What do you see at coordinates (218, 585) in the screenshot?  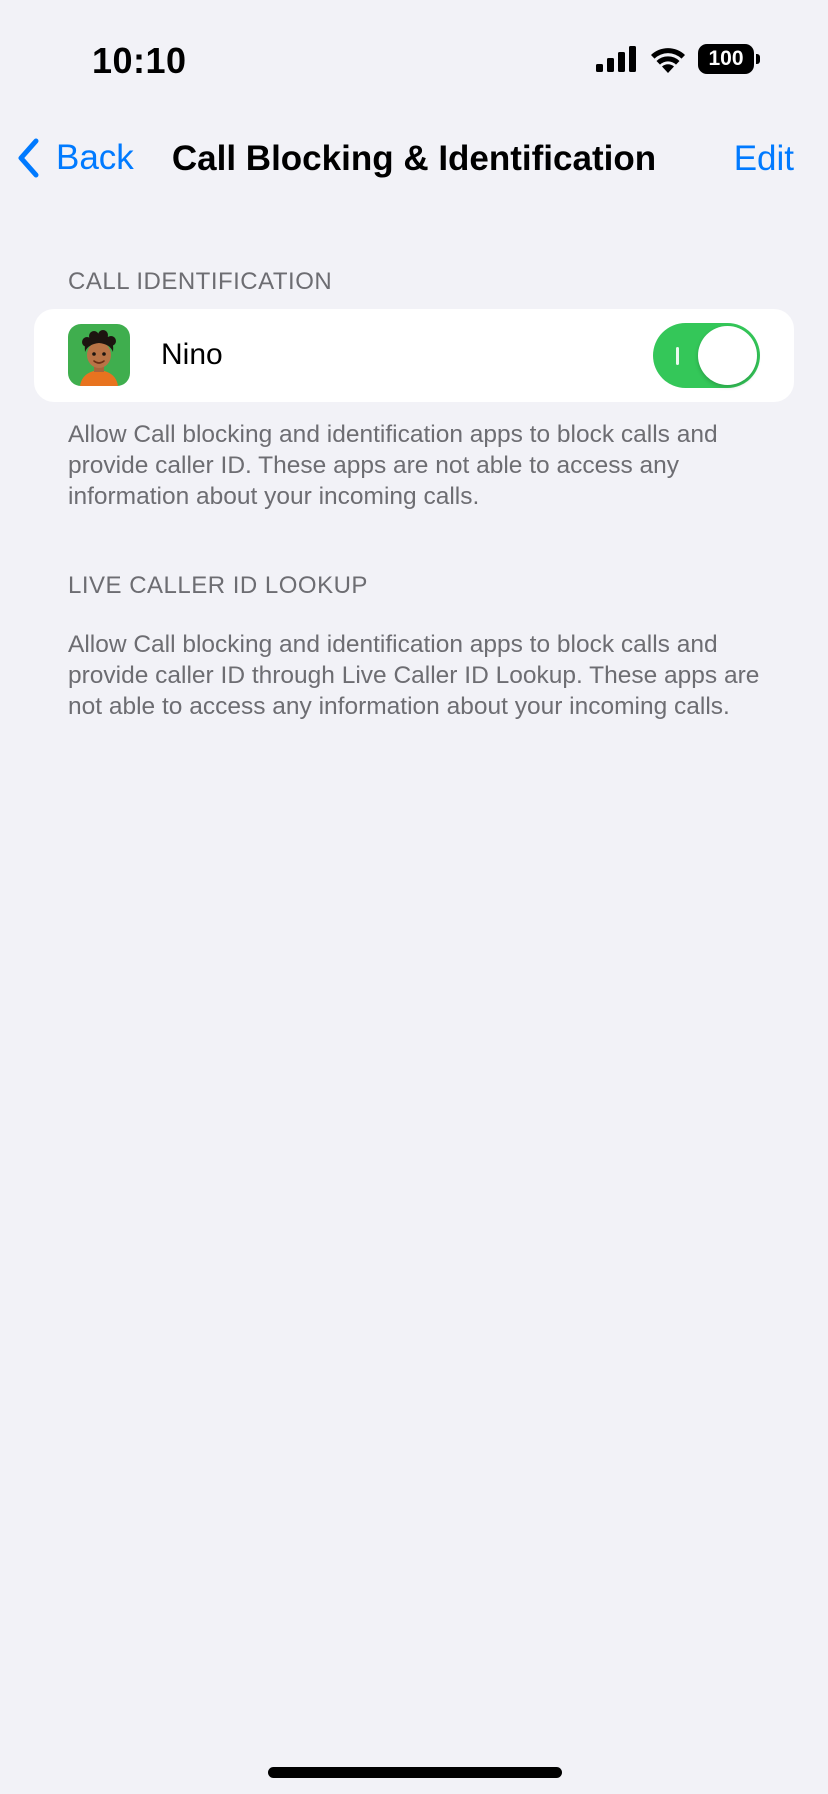 I see `section-header-live-caller-id: LIVE CALLER ID LOOKUP` at bounding box center [218, 585].